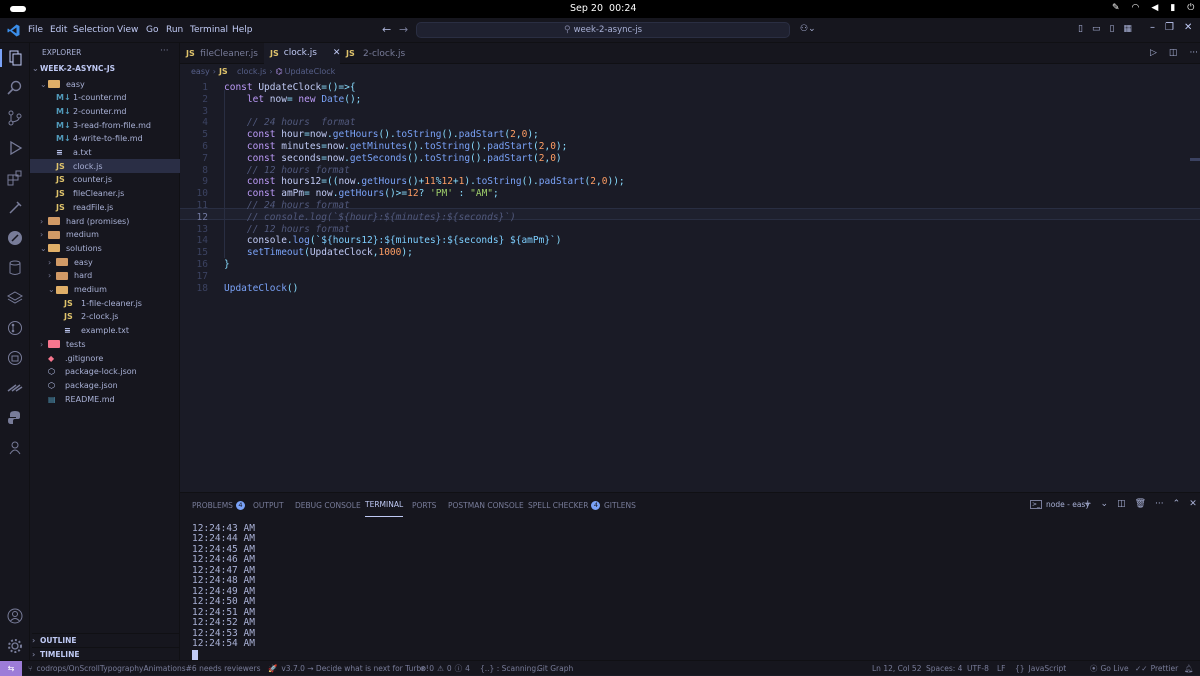 This screenshot has height=676, width=1200. Describe the element at coordinates (152, 30) in the screenshot. I see `menu-go: Go` at that location.